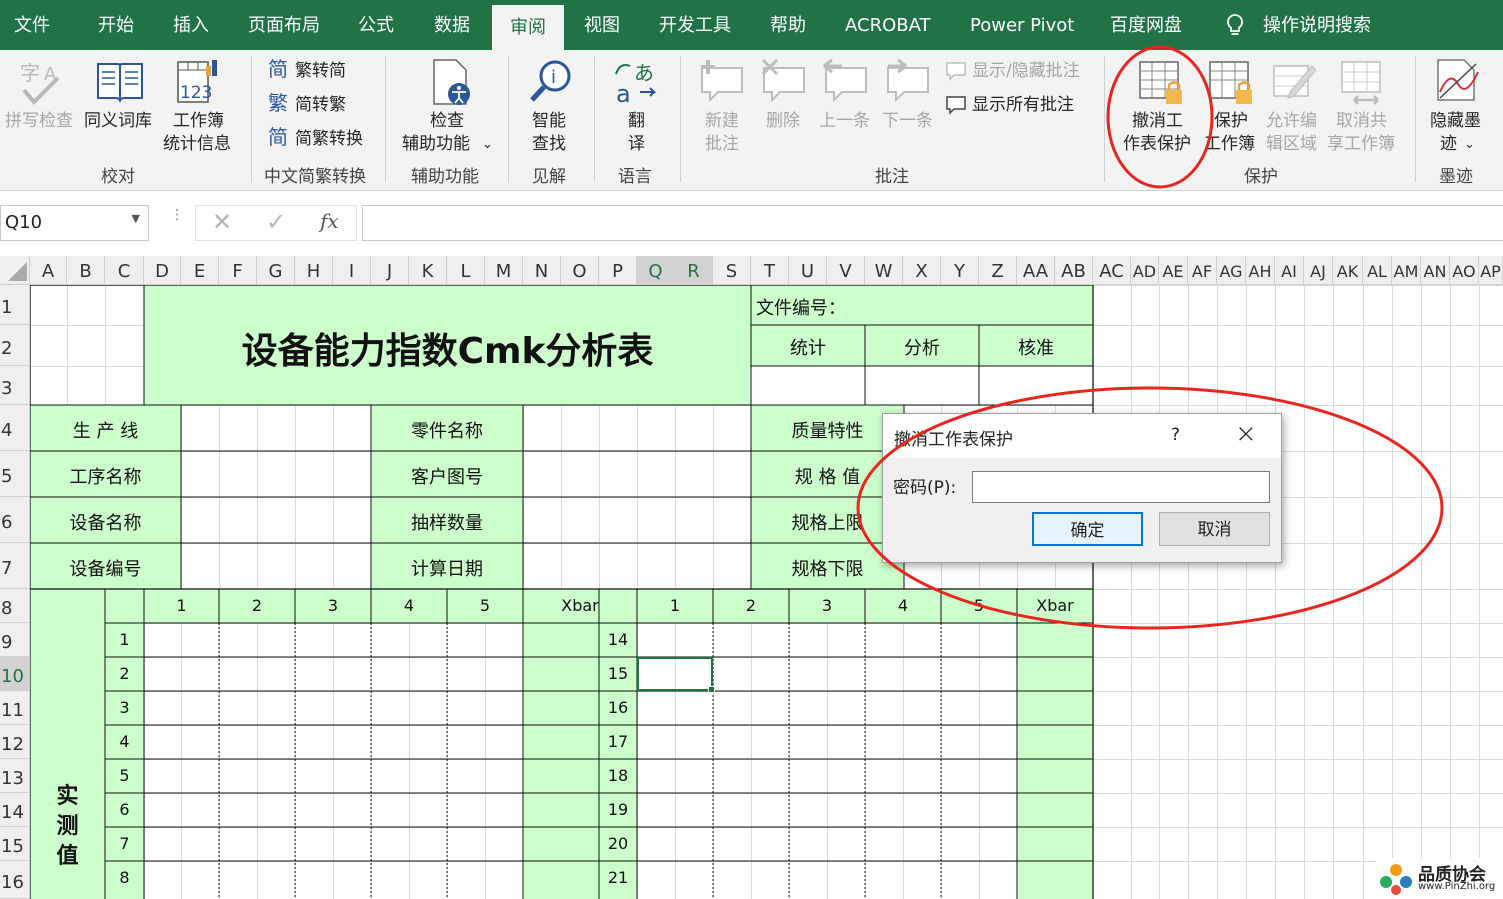 Image resolution: width=1503 pixels, height=899 pixels. What do you see at coordinates (15, 606) in the screenshot?
I see `row-header-8: 8` at bounding box center [15, 606].